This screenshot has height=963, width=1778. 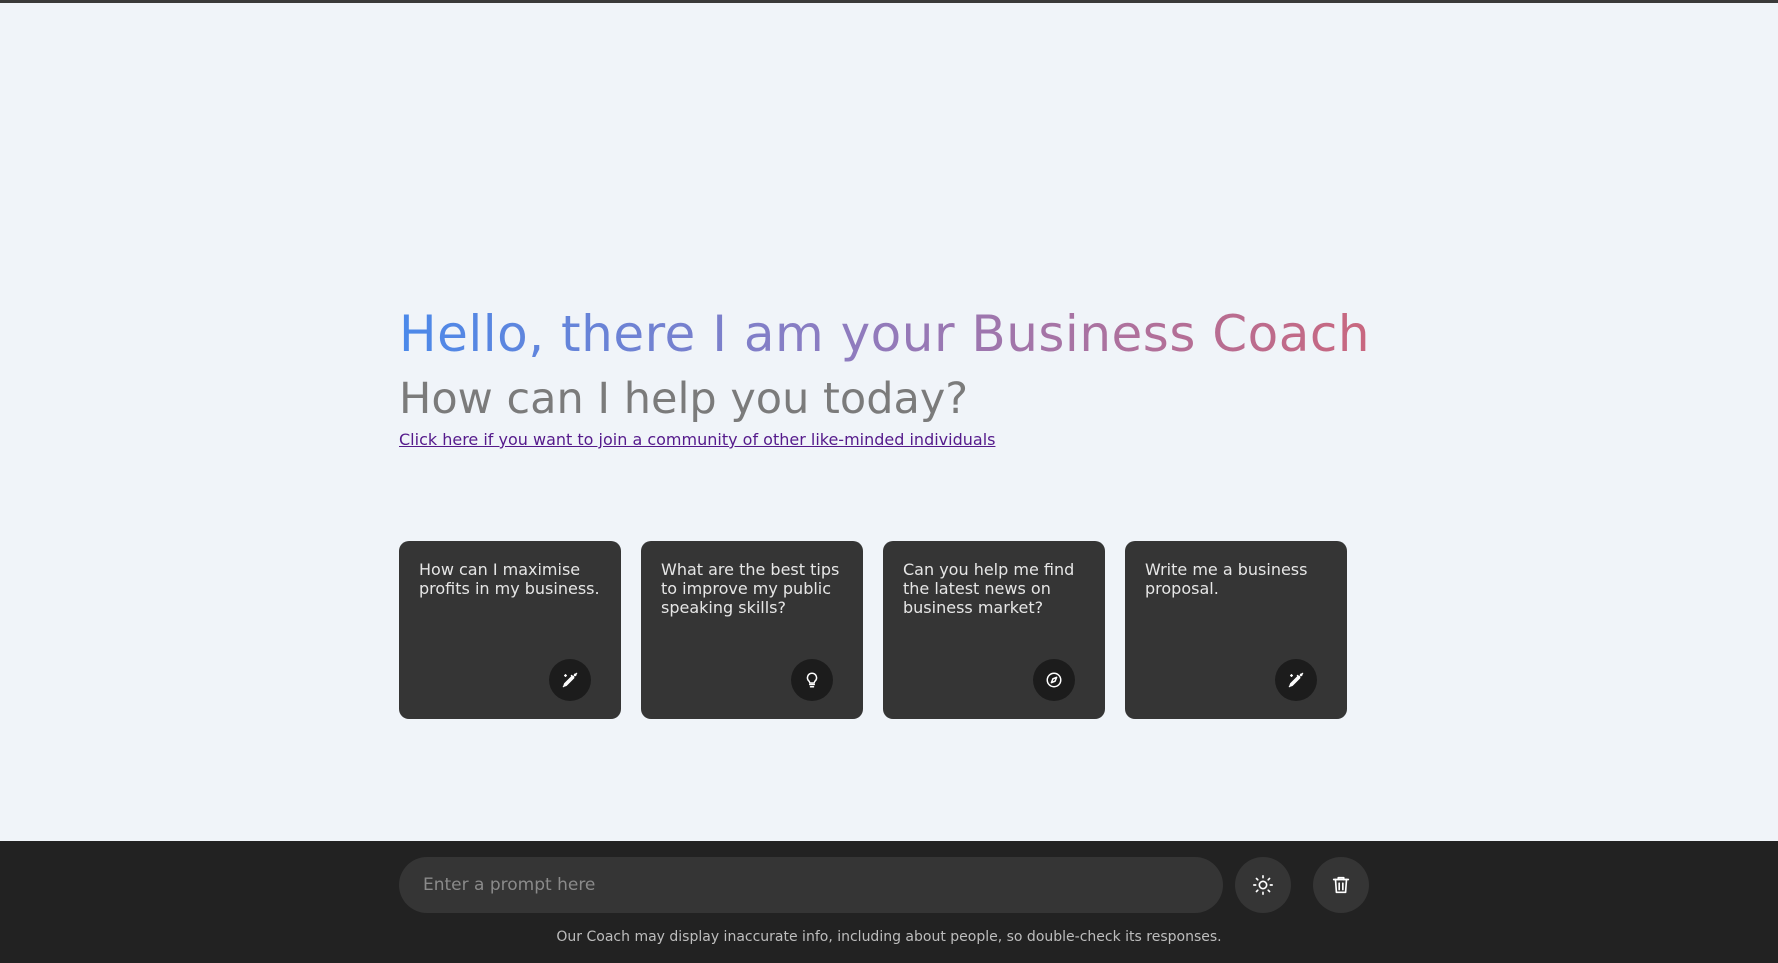 I want to click on trash-icon, so click(x=1341, y=885).